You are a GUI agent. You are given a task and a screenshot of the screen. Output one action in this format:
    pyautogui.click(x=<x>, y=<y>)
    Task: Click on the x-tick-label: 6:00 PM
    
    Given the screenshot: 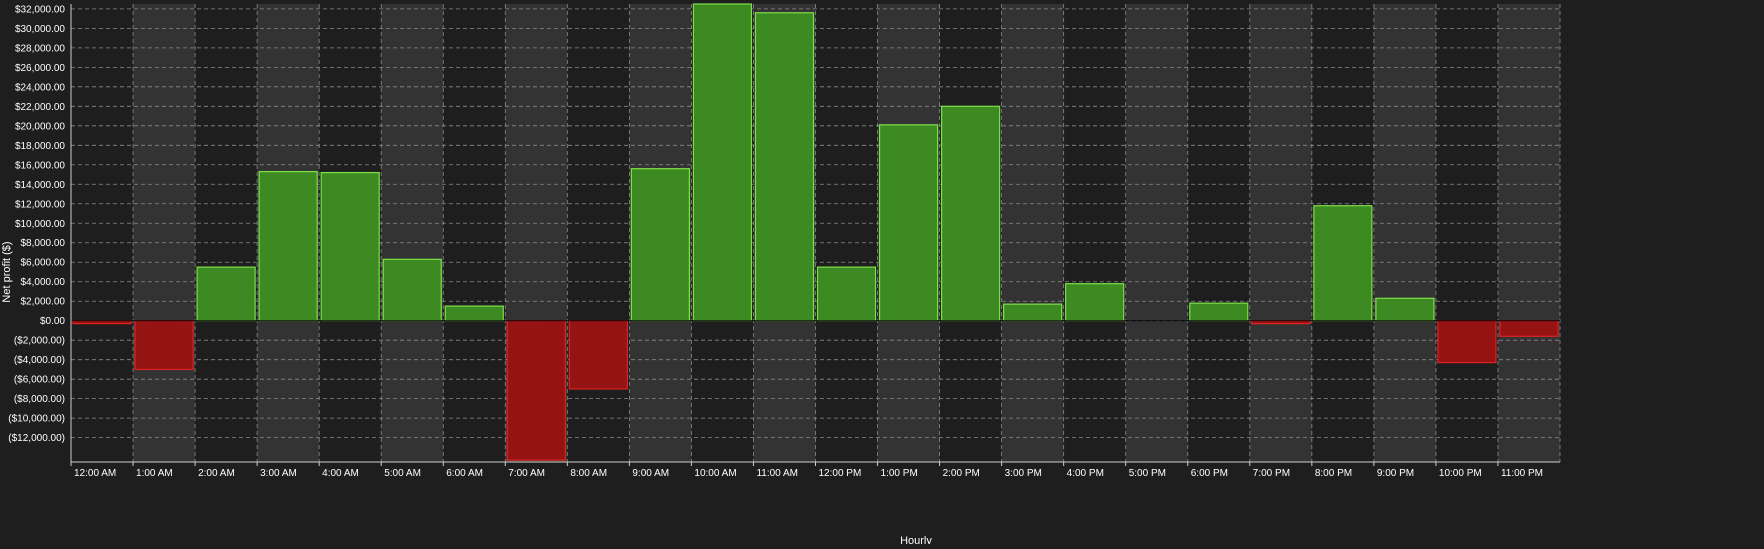 What is the action you would take?
    pyautogui.click(x=1209, y=473)
    